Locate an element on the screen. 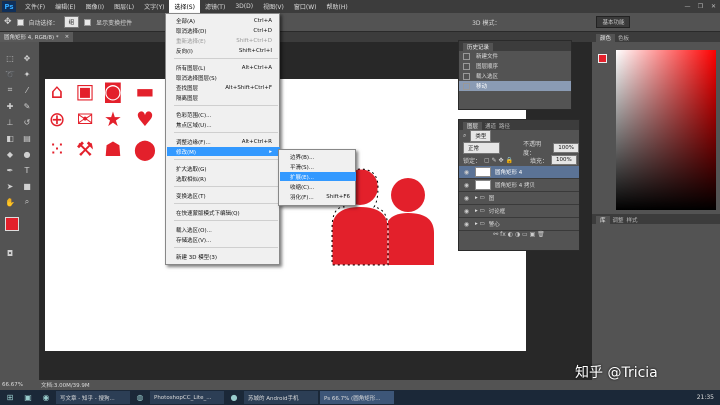  blur-tool-icon: ◆ is located at coordinates (10, 154).